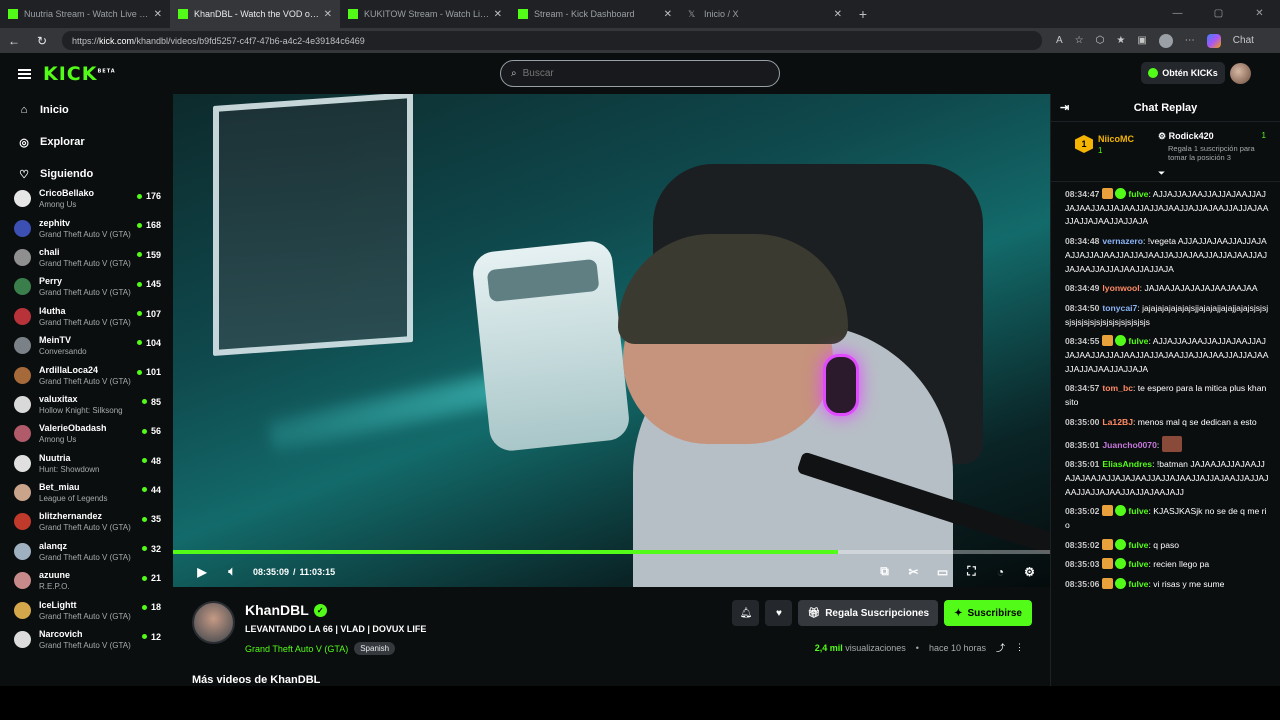 The height and width of the screenshot is (720, 1280). Describe the element at coordinates (86, 609) in the screenshot. I see `sidebar-channel: IceLightt Grand Theft Auto V (GTA) 18` at that location.